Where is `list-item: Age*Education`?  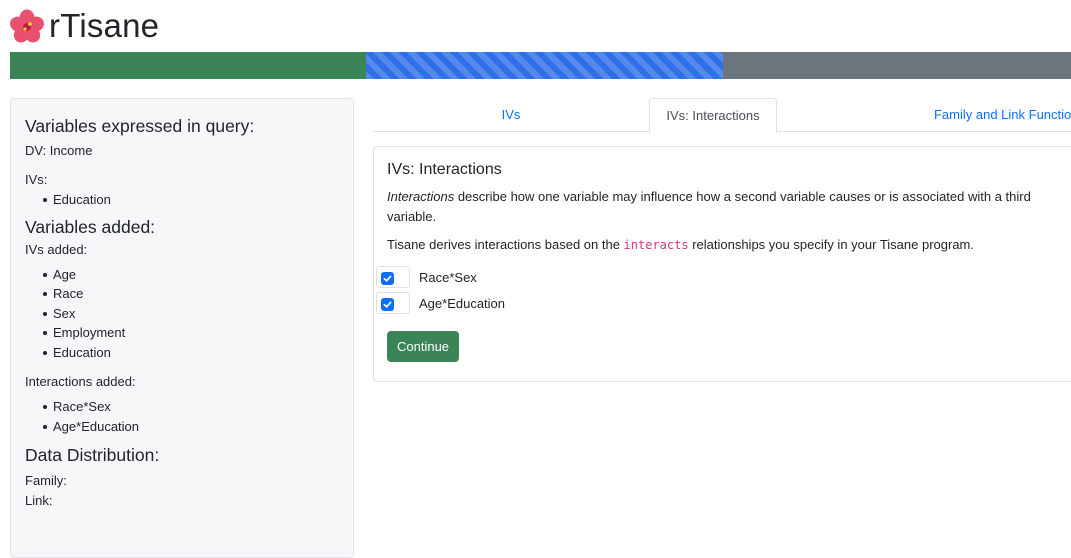 list-item: Age*Education is located at coordinates (191, 427).